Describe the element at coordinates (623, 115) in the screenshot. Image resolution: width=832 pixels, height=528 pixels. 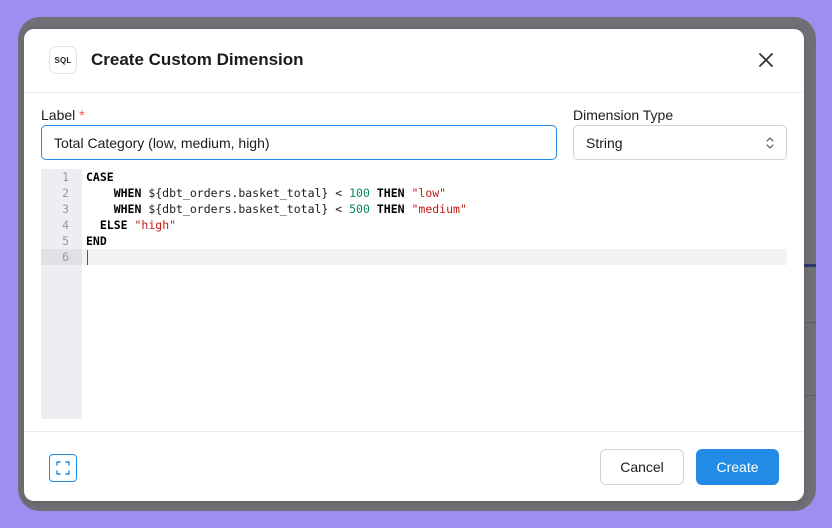
I see `dimension-type-caption: Dimension Type` at that location.